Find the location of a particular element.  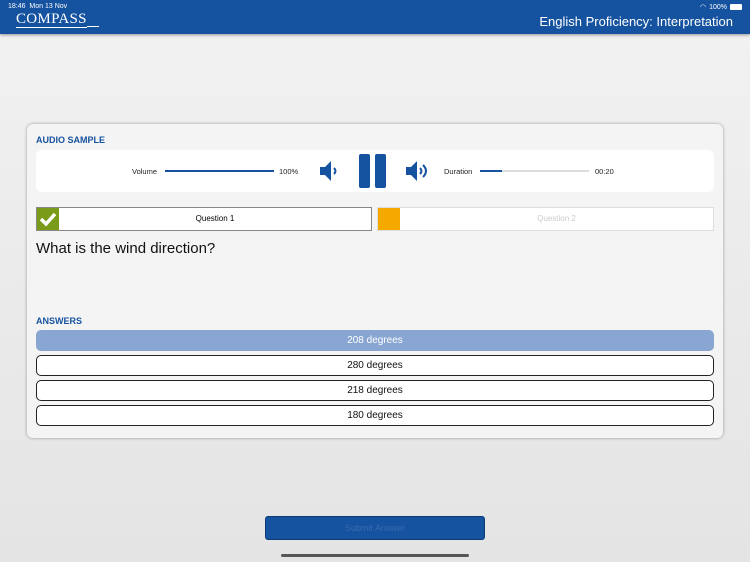

question-1-label: Question 1 is located at coordinates (215, 218).